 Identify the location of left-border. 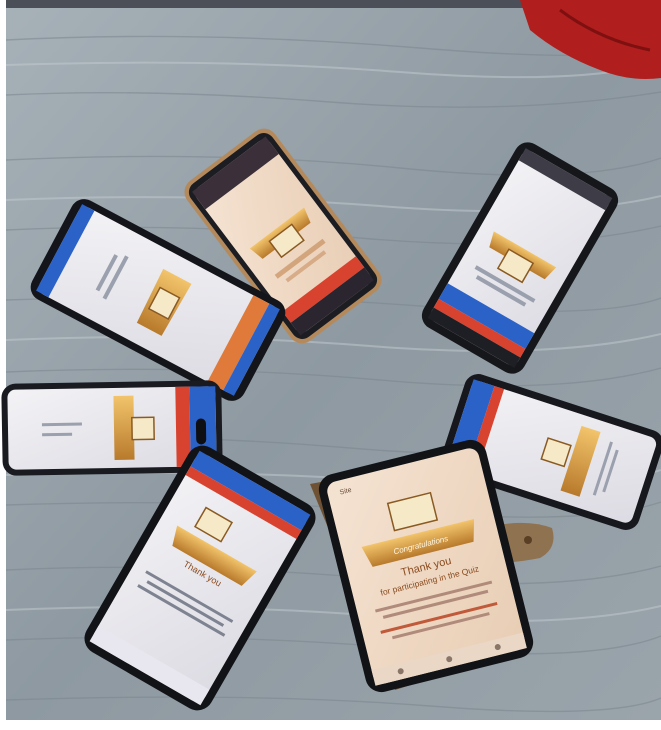
(3, 363).